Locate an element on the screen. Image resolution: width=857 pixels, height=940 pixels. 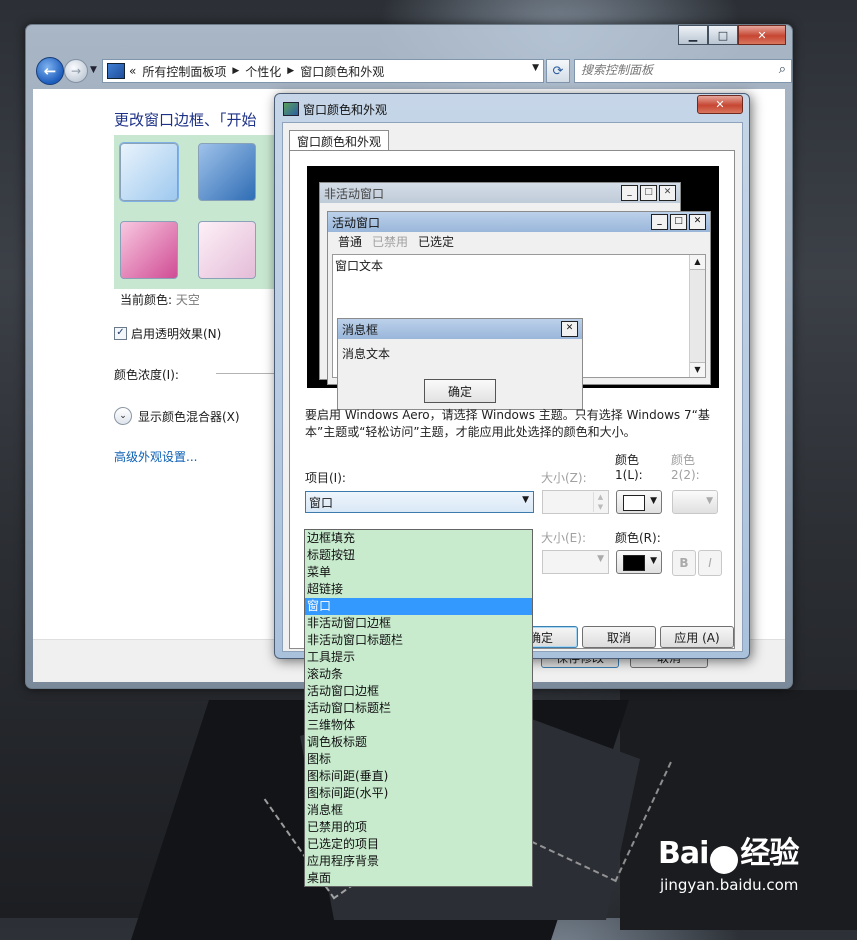
dropdown-option: 应用程序背景 is located at coordinates (418, 861).